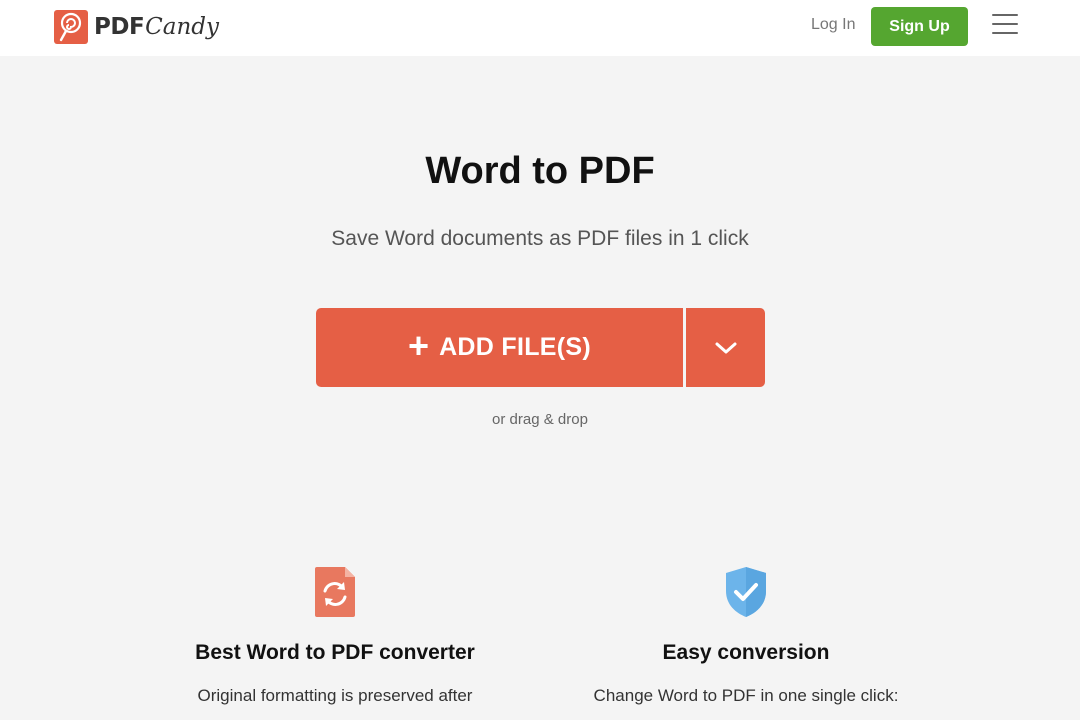  I want to click on page-title: Word to PDF, so click(540, 171).